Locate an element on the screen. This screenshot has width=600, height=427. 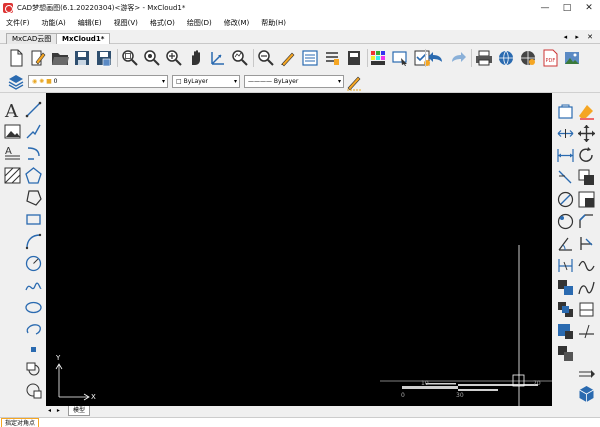
chamfer-button is located at coordinates (586, 221).